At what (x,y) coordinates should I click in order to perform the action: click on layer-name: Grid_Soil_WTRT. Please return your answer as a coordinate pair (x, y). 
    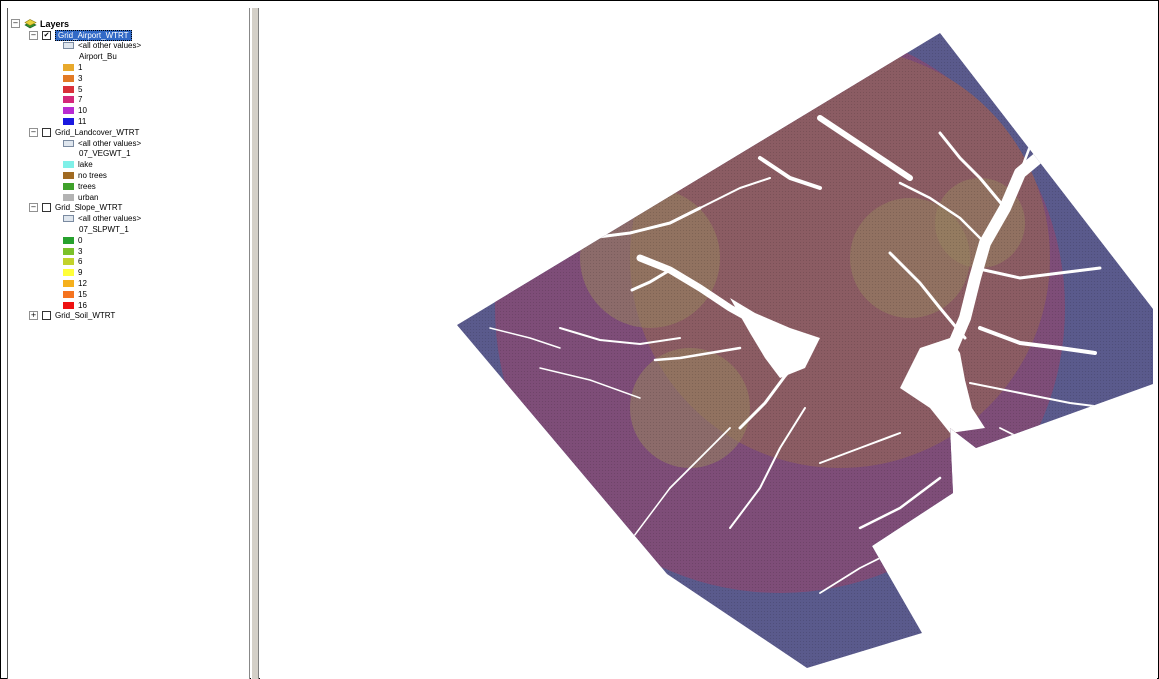
    Looking at the image, I should click on (85, 315).